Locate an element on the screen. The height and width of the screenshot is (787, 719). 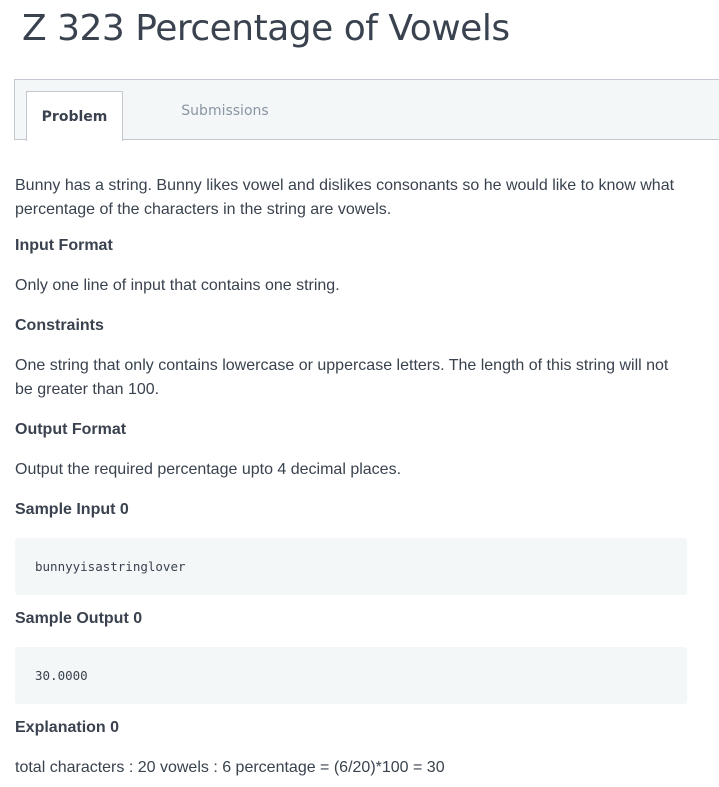
tab-submissions: Submissions is located at coordinates (225, 111).